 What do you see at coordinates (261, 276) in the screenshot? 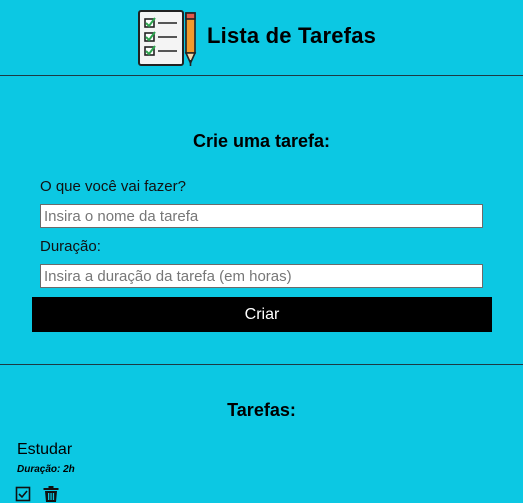
I see `duration-input` at bounding box center [261, 276].